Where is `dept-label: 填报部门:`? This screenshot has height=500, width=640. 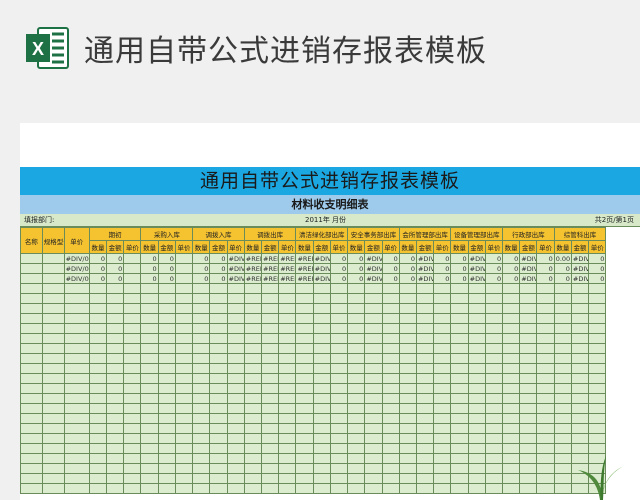
dept-label: 填报部门: is located at coordinates (39, 220).